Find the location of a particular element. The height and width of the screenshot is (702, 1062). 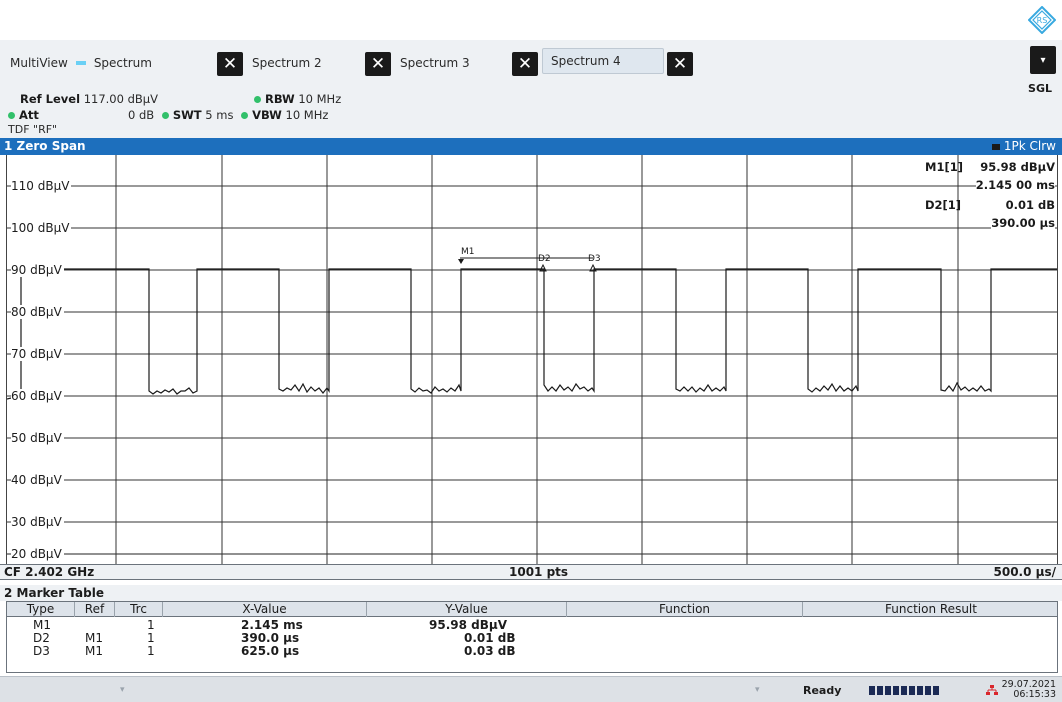

trace-color-icon is located at coordinates (995, 146).